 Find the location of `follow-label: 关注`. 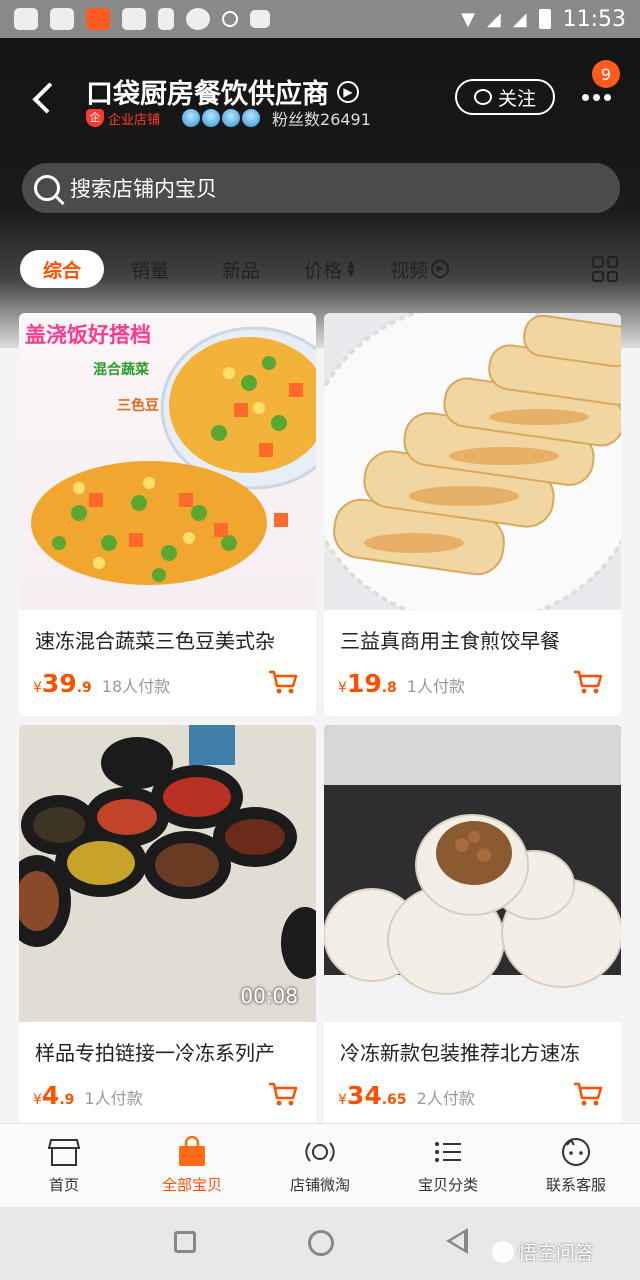

follow-label: 关注 is located at coordinates (516, 98).